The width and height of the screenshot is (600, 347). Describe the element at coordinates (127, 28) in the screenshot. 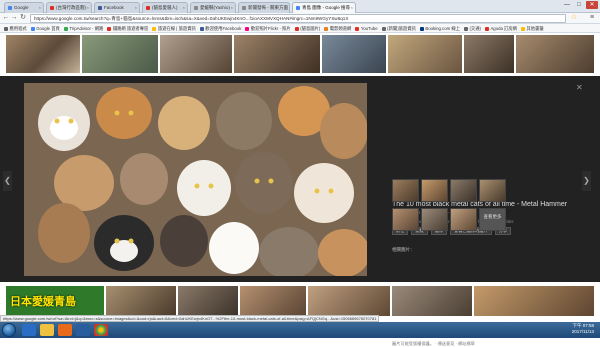

I see `bookmark-item: 鐵路網 旅遊者專區` at that location.